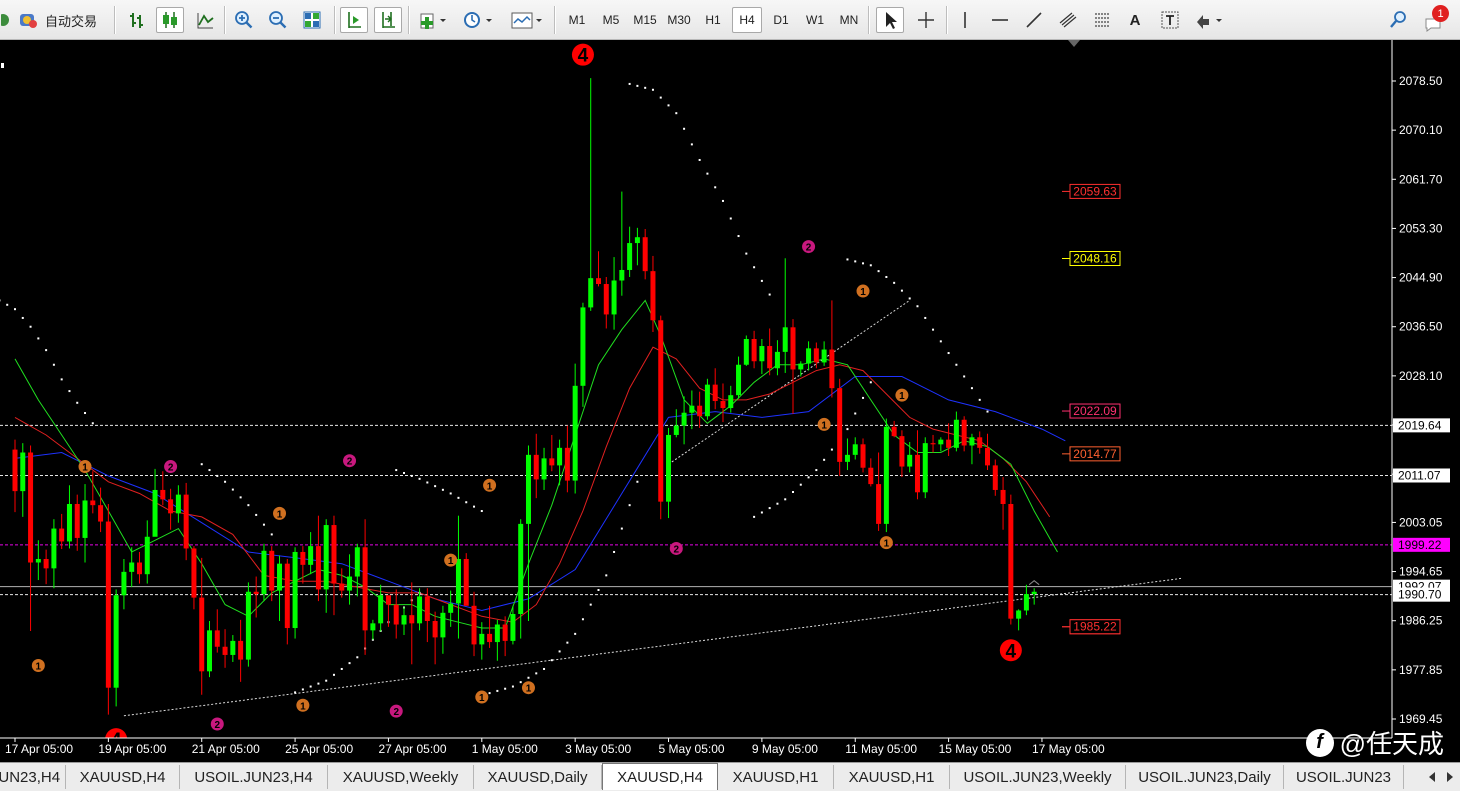 Image resolution: width=1460 pixels, height=791 pixels. I want to click on arrows-button, so click(1210, 20).